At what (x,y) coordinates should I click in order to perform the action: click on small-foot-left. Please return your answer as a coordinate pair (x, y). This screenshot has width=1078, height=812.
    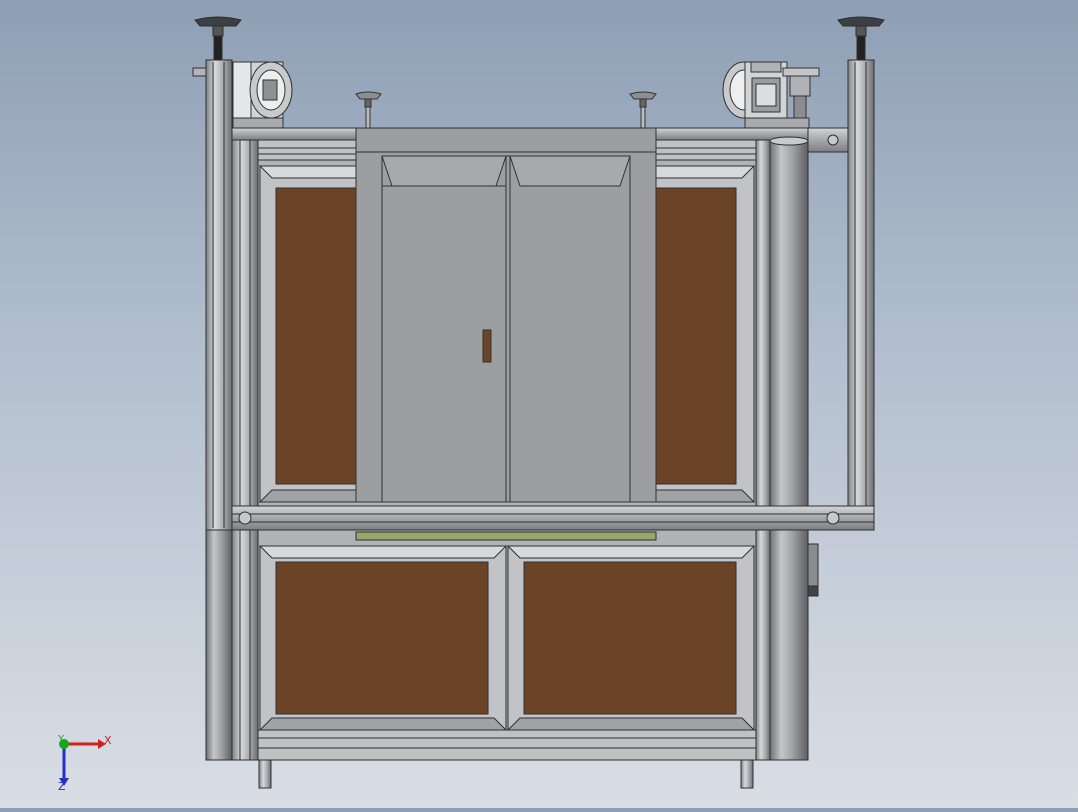
    Looking at the image, I should click on (368, 110).